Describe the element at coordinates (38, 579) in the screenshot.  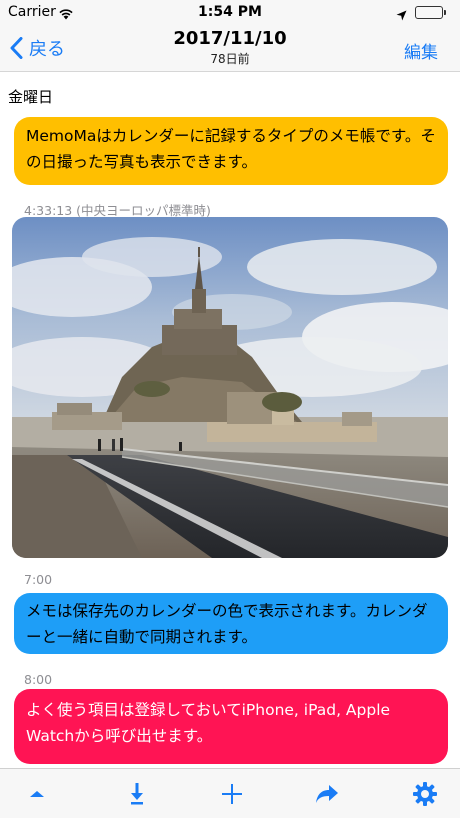
I see `memo-time: 7:00` at that location.